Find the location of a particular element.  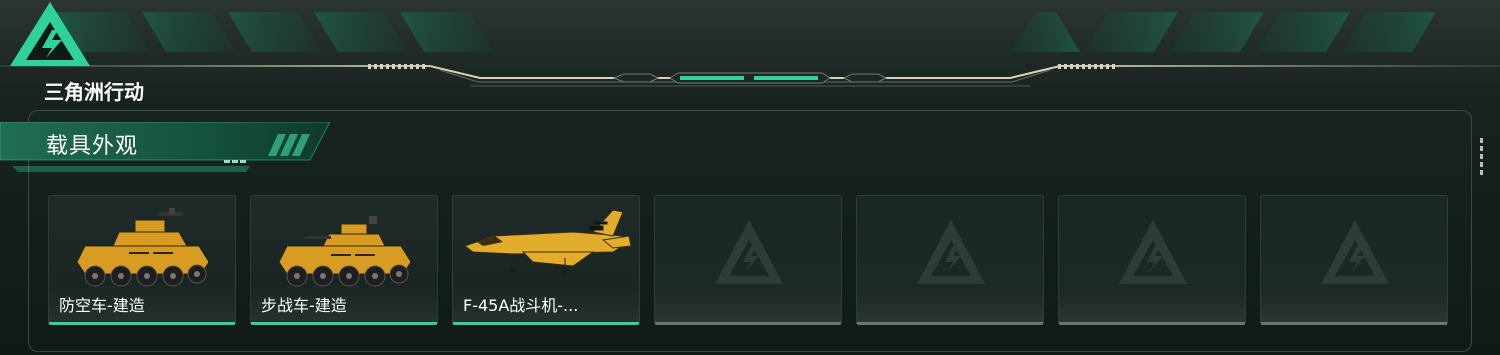

scroll-indicator is located at coordinates (1483, 160).